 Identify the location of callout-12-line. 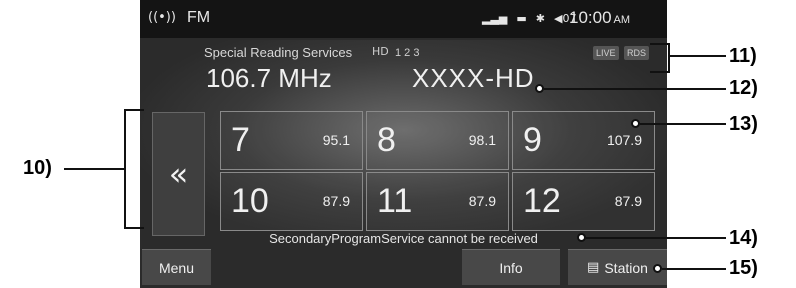
(635, 89).